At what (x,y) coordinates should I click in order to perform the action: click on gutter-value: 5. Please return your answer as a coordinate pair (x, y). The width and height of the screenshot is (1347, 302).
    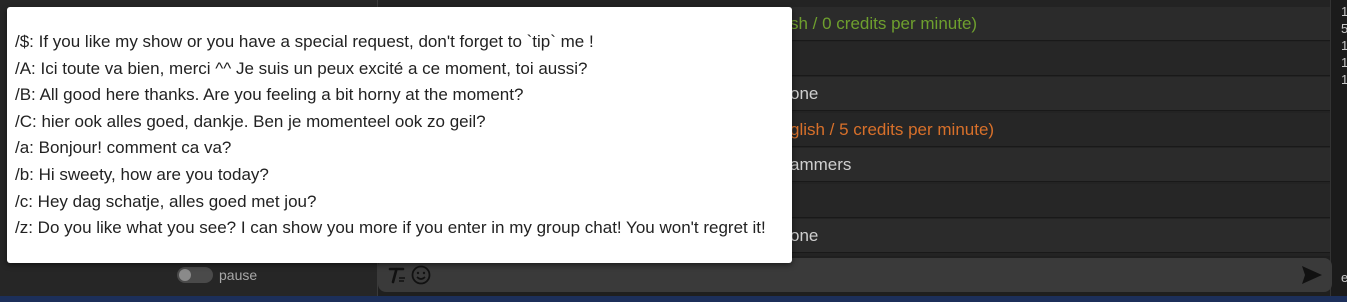
    Looking at the image, I should click on (1344, 28).